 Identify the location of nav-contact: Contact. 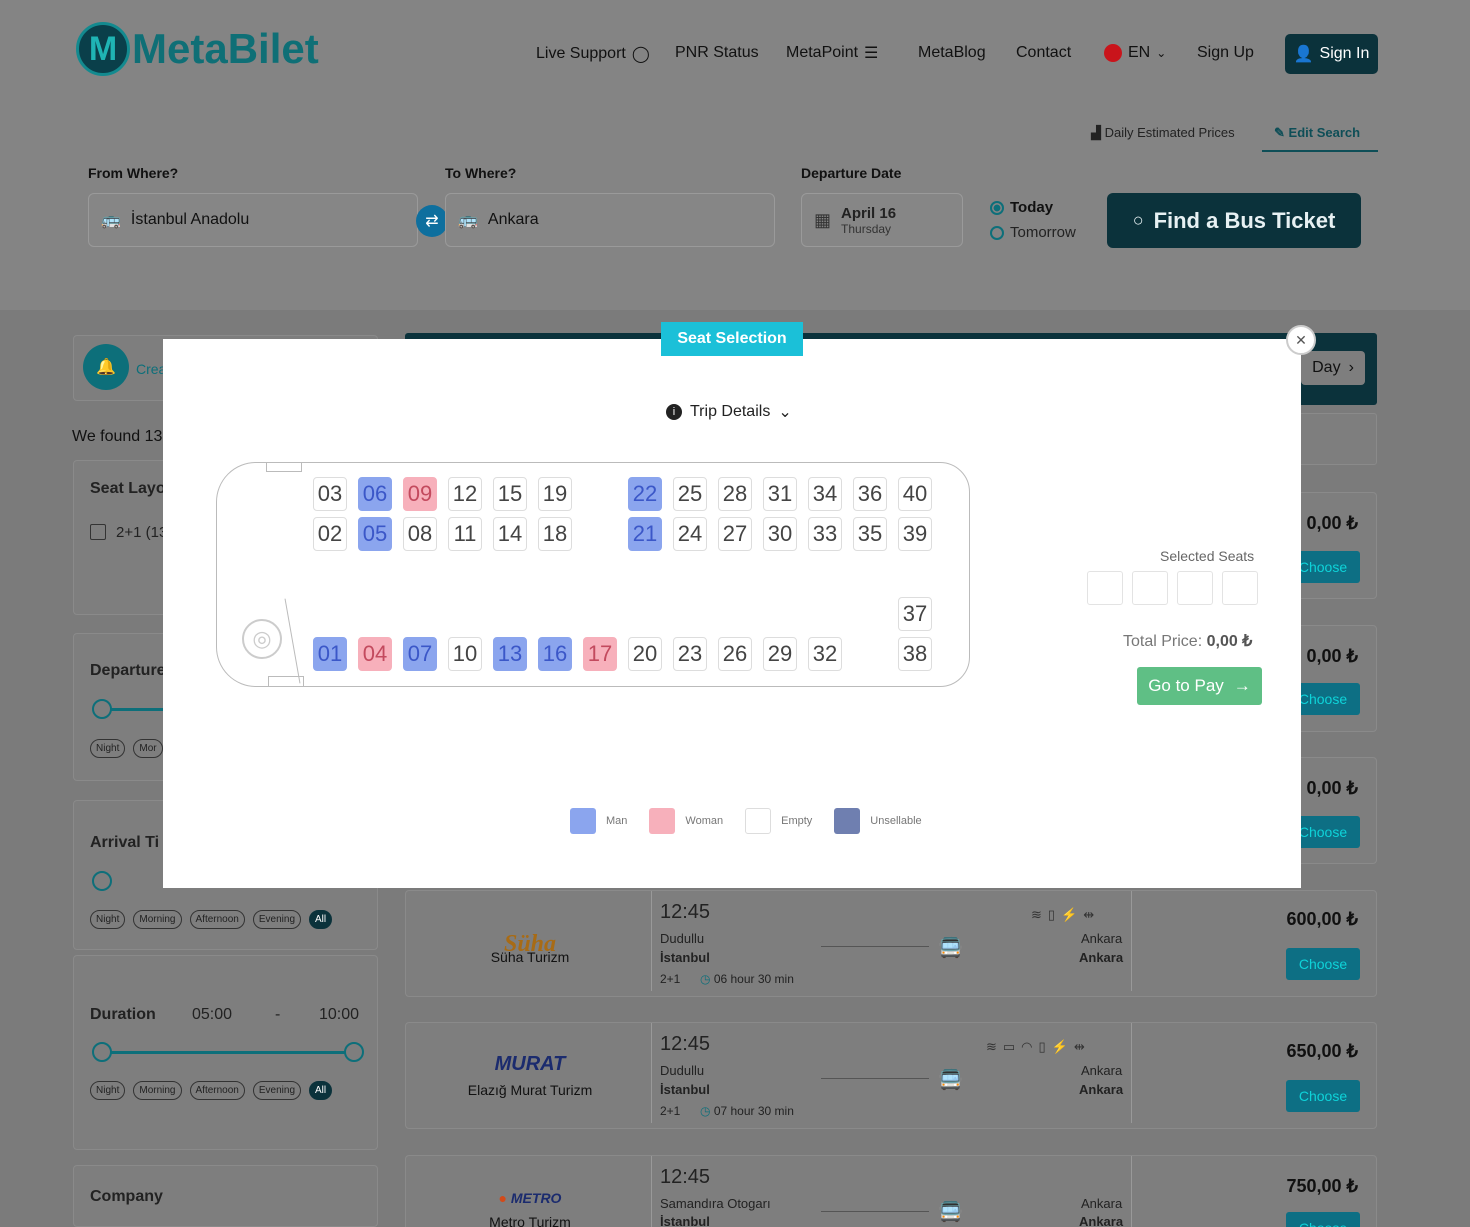
(1043, 53).